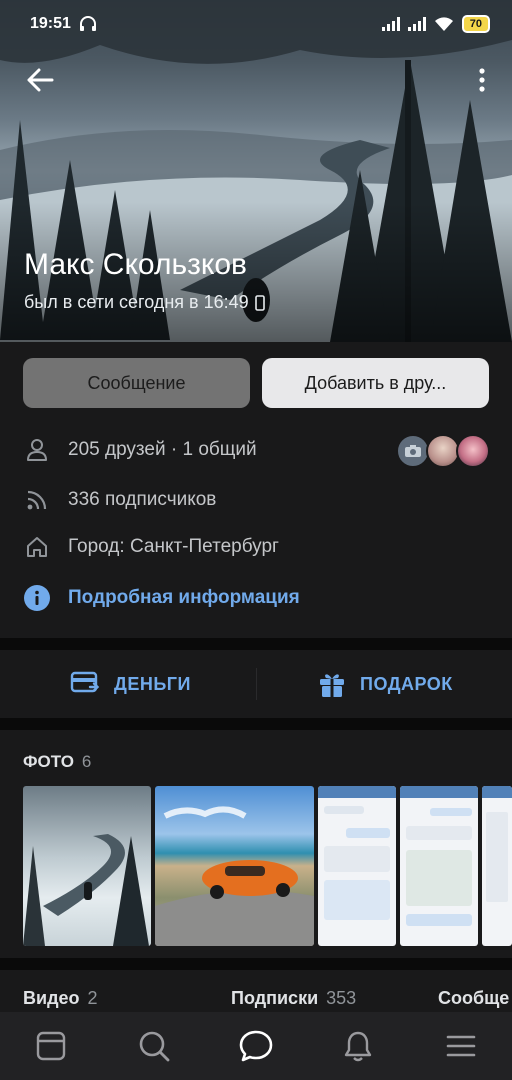  What do you see at coordinates (86, 761) in the screenshot?
I see `photos-count: 6` at bounding box center [86, 761].